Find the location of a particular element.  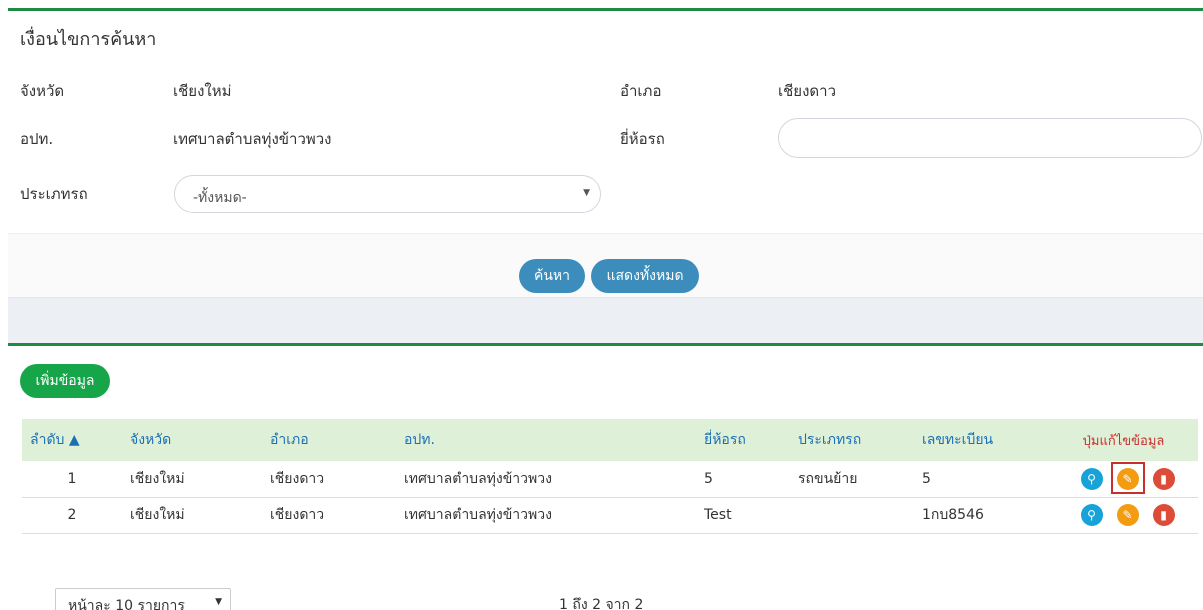

panel-title: เงื่อนไขการค้นหา is located at coordinates (88, 39).